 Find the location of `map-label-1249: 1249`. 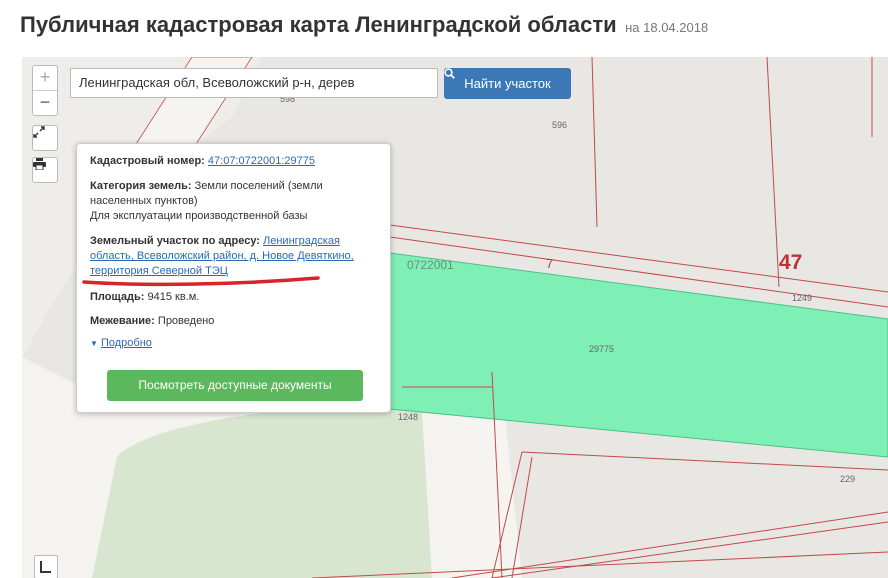

map-label-1249: 1249 is located at coordinates (802, 298).